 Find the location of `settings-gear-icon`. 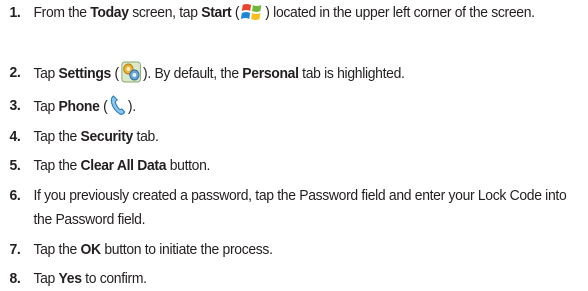

settings-gear-icon is located at coordinates (131, 72).